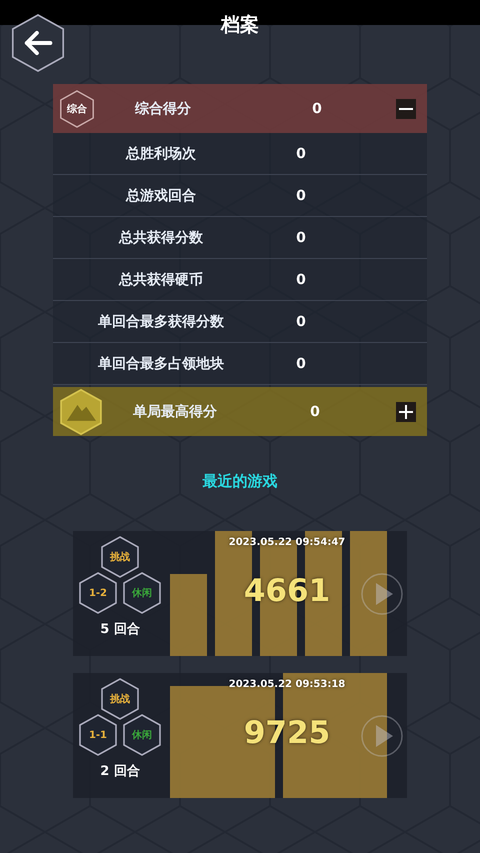 The image size is (480, 853). What do you see at coordinates (160, 153) in the screenshot?
I see `stat-label: 总胜利场次` at bounding box center [160, 153].